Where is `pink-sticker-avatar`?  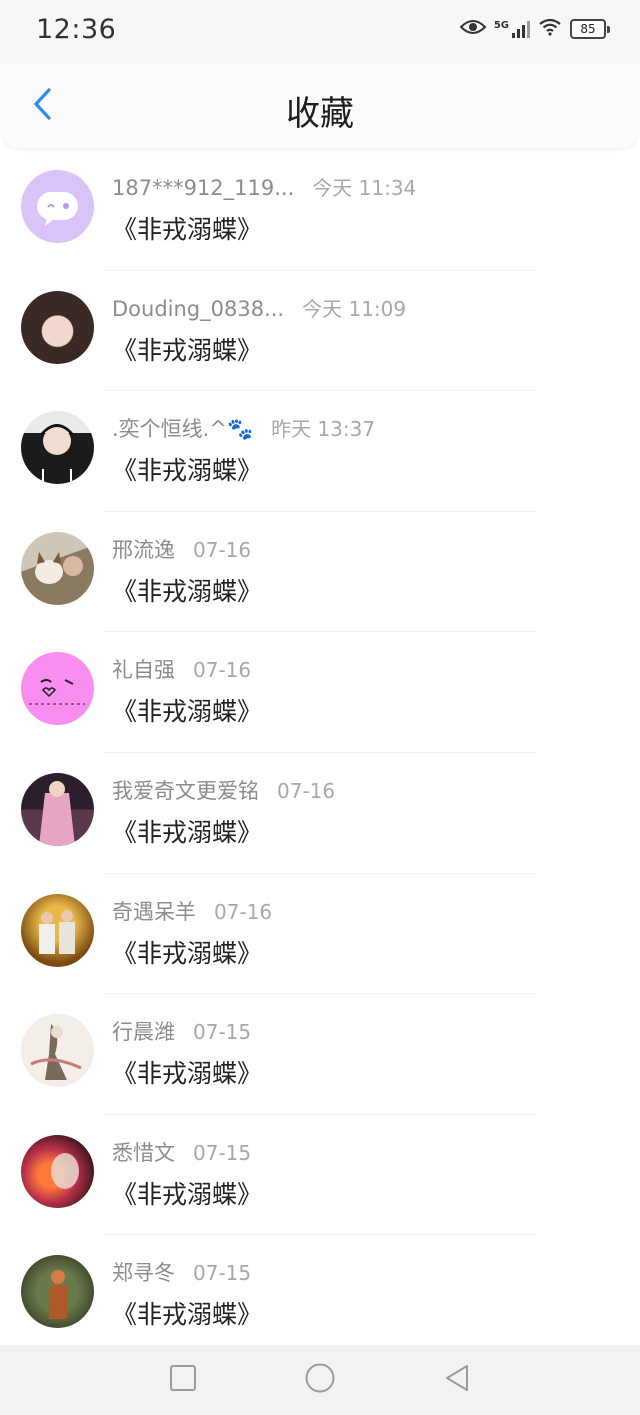 pink-sticker-avatar is located at coordinates (57, 689).